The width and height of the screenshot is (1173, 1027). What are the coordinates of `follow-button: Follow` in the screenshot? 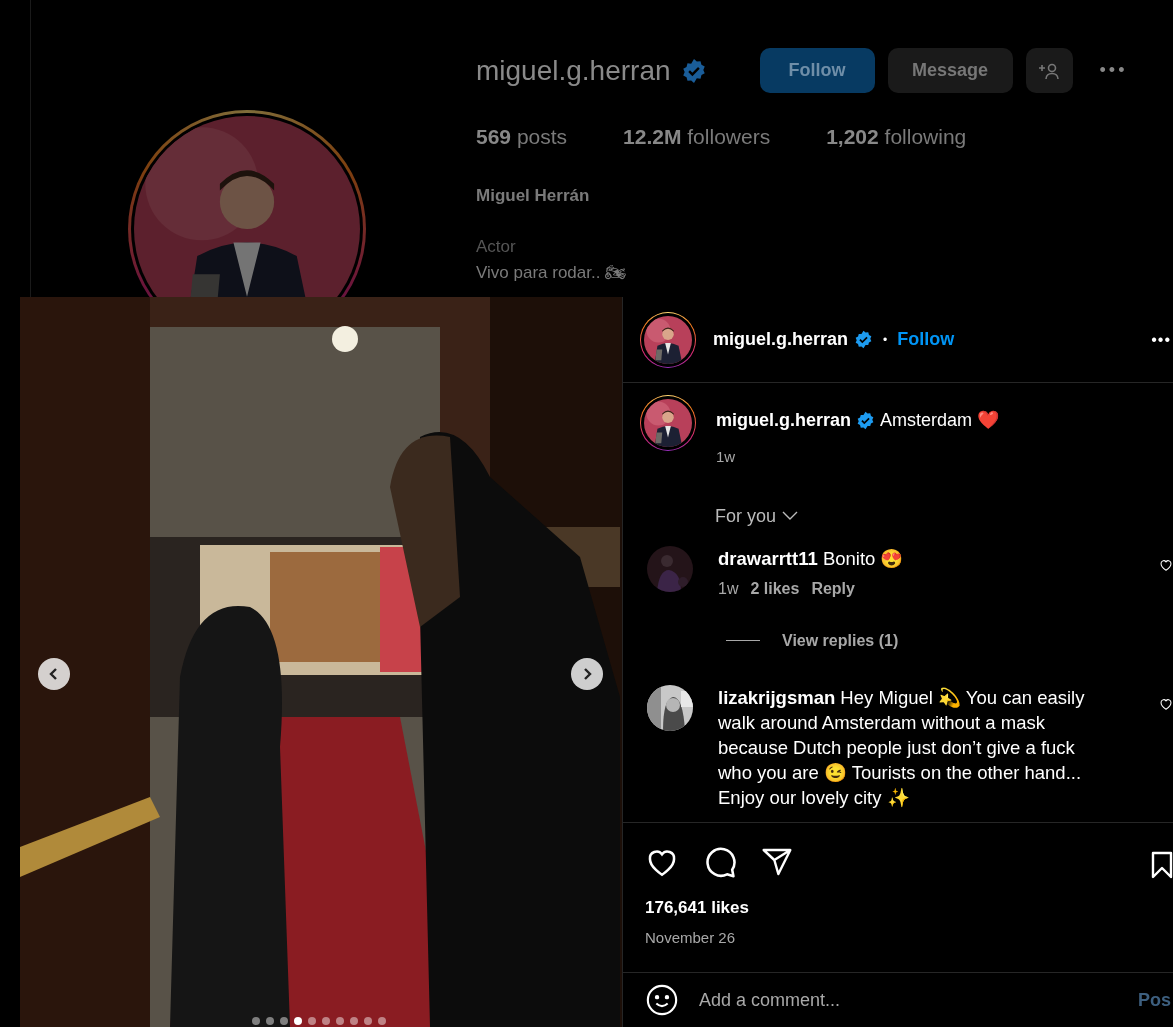 It's located at (817, 70).